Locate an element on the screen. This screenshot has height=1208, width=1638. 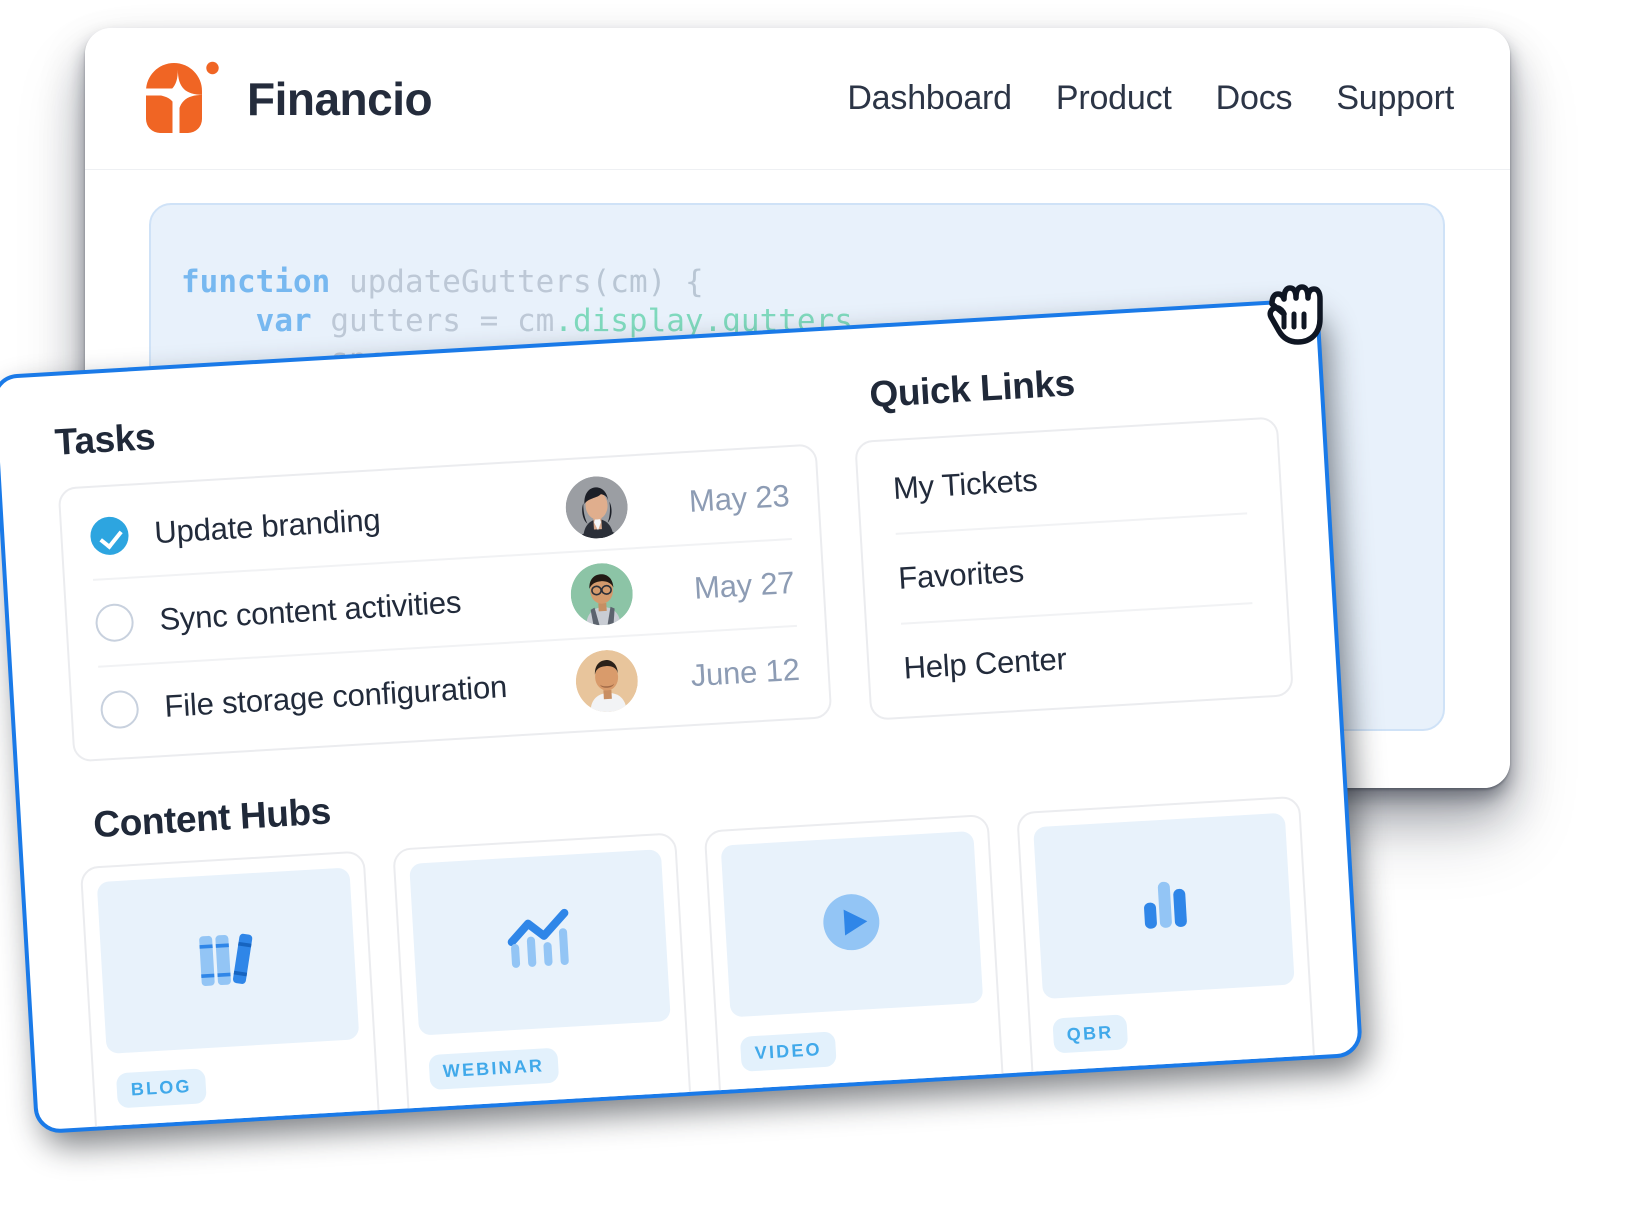
status-badge: VIDEO is located at coordinates (788, 1051).